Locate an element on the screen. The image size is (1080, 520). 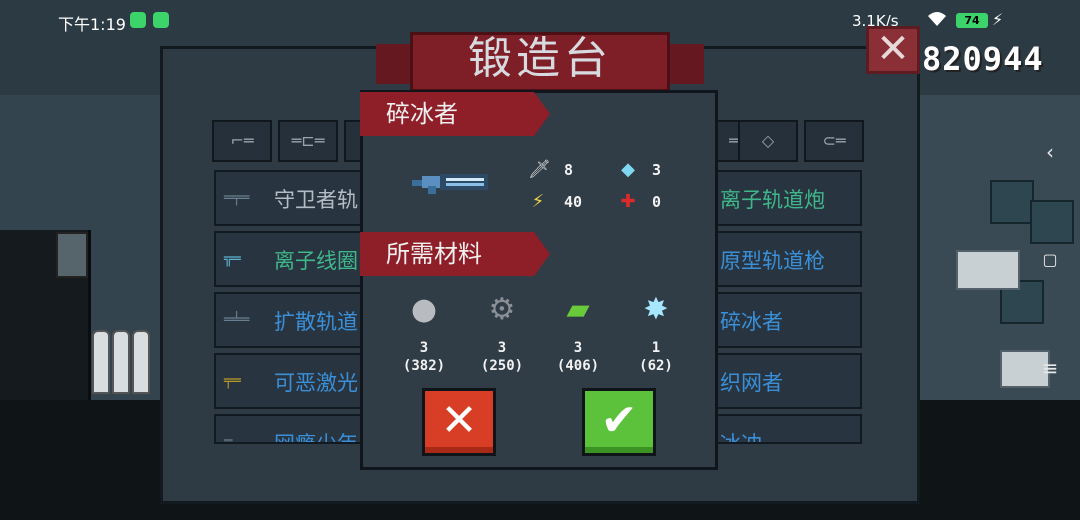
confirm-button: ✔ is located at coordinates (619, 422).